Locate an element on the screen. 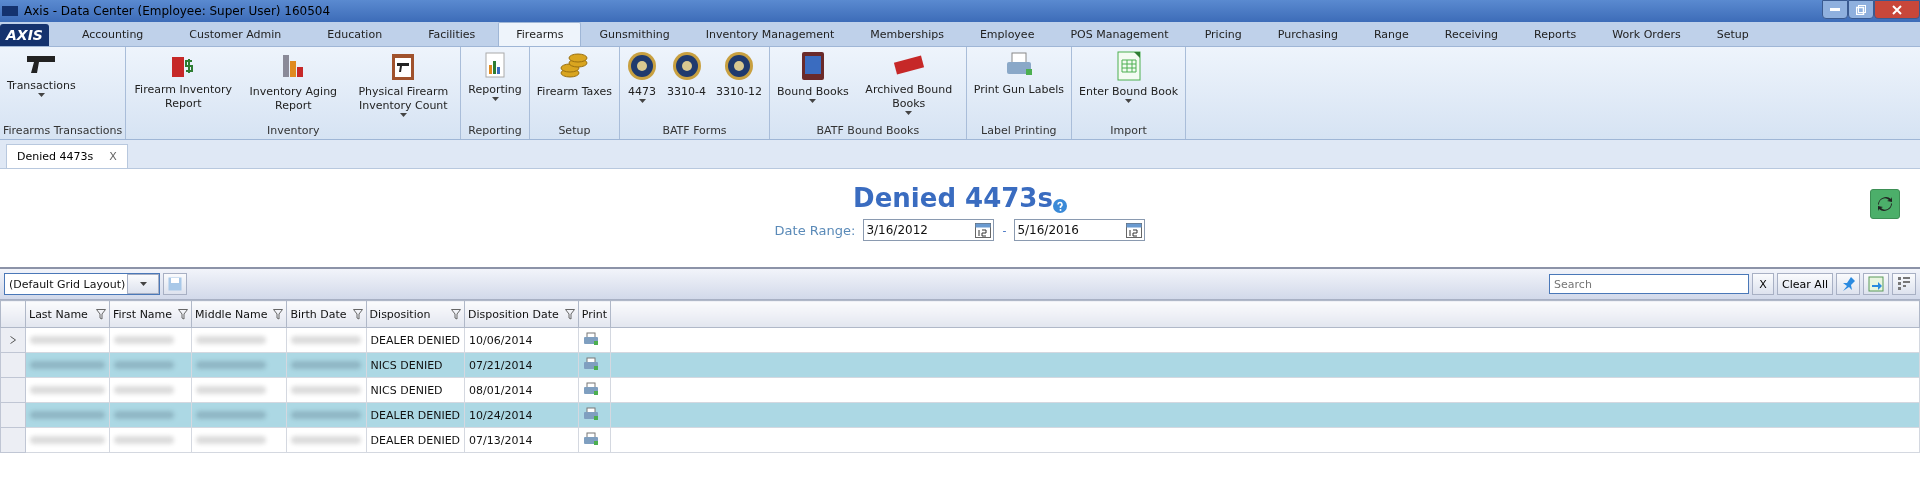 The width and height of the screenshot is (1920, 501). ribbon-button: 3310-12 is located at coordinates (739, 87).